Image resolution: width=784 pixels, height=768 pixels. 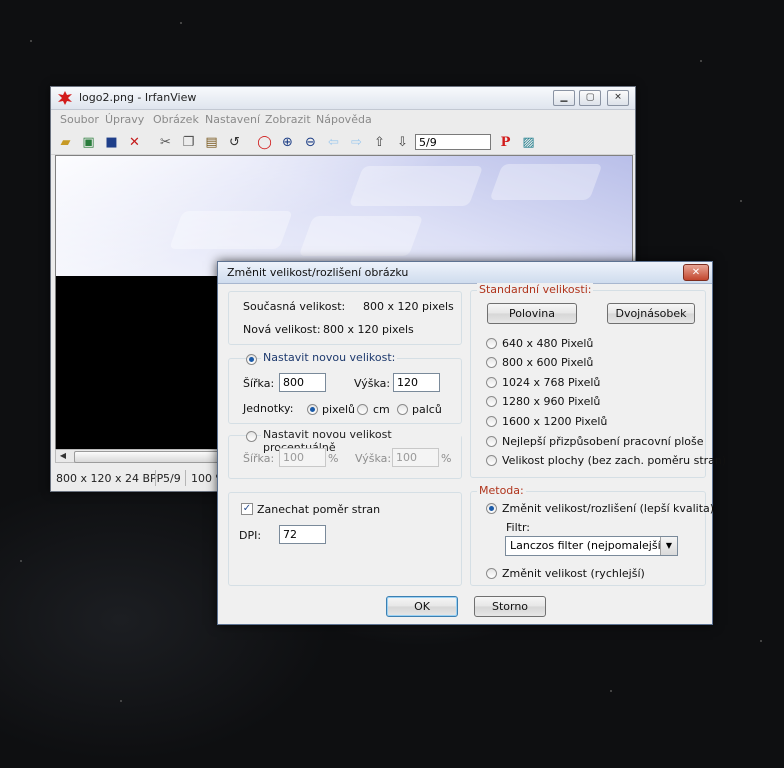 I want to click on image-key-shape, so click(x=361, y=236).